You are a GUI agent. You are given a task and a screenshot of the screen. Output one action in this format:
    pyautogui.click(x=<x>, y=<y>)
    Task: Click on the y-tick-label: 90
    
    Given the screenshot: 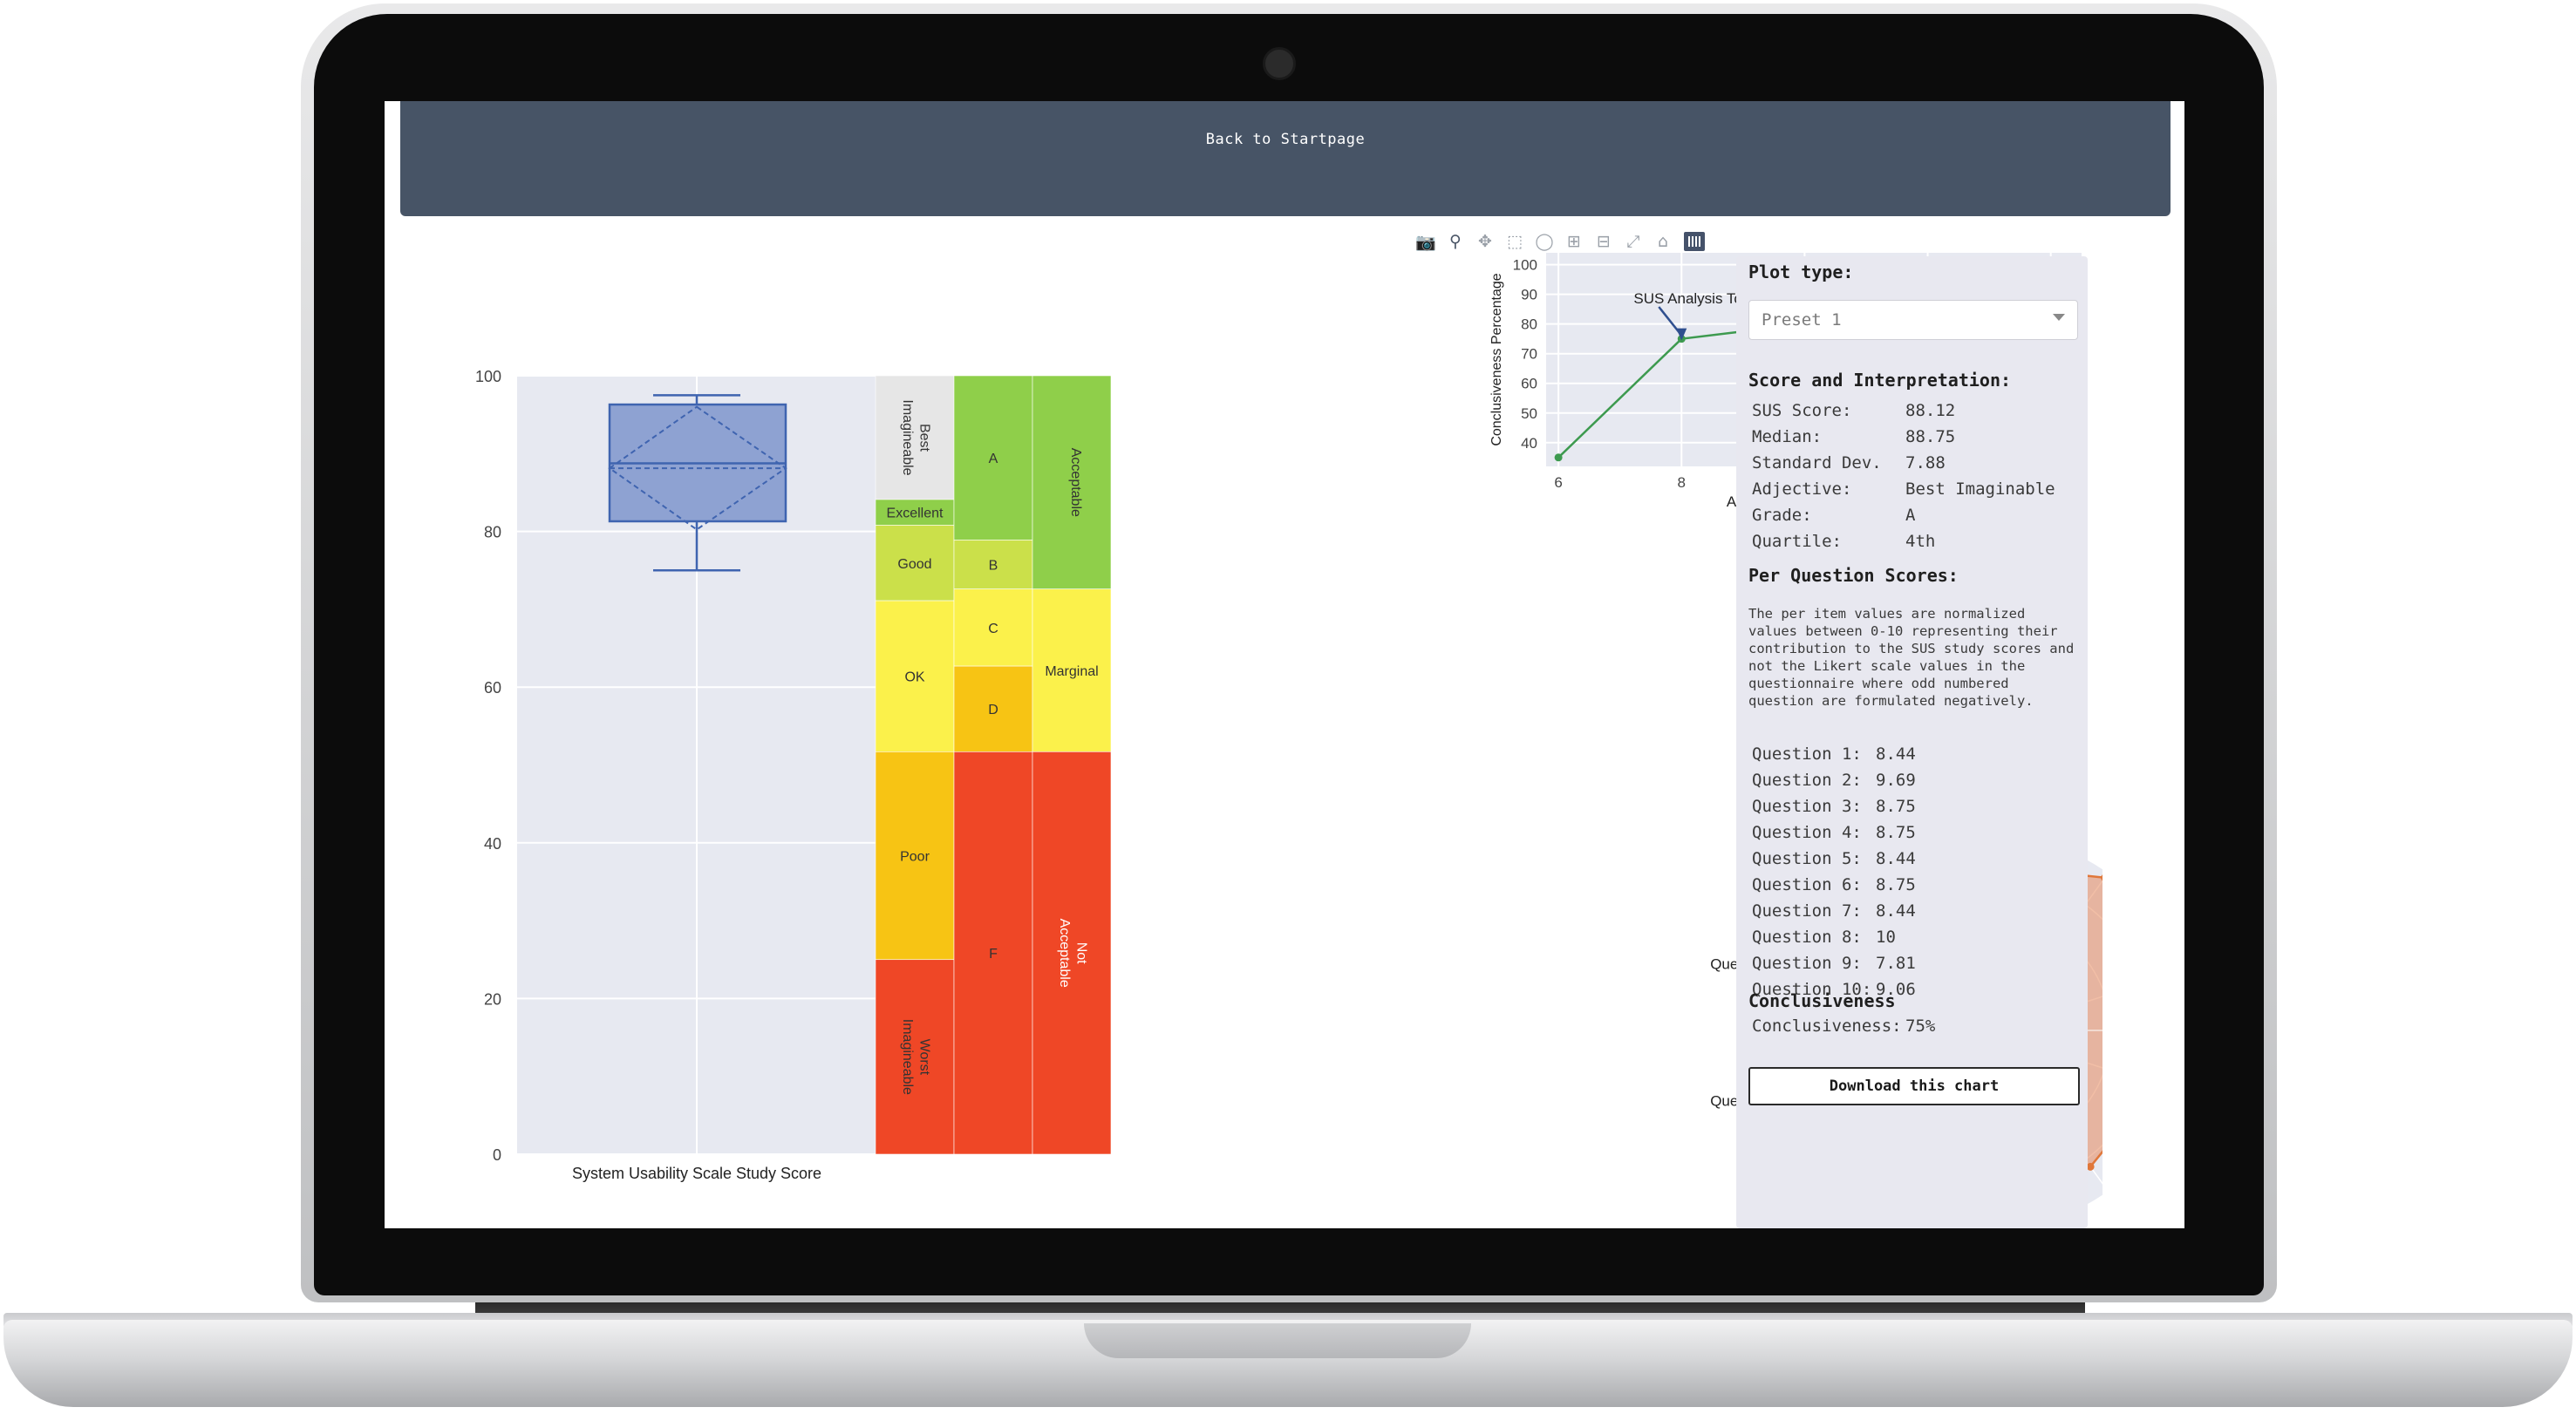 What is the action you would take?
    pyautogui.click(x=1529, y=295)
    